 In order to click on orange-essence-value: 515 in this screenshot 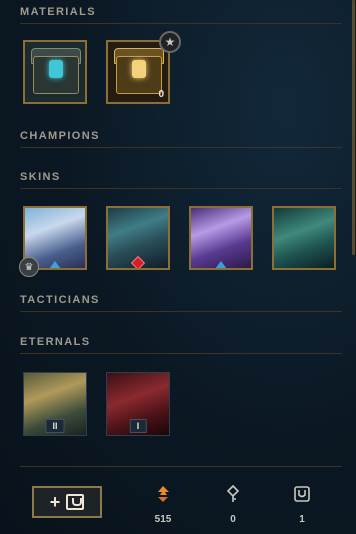, I will do `click(163, 519)`.